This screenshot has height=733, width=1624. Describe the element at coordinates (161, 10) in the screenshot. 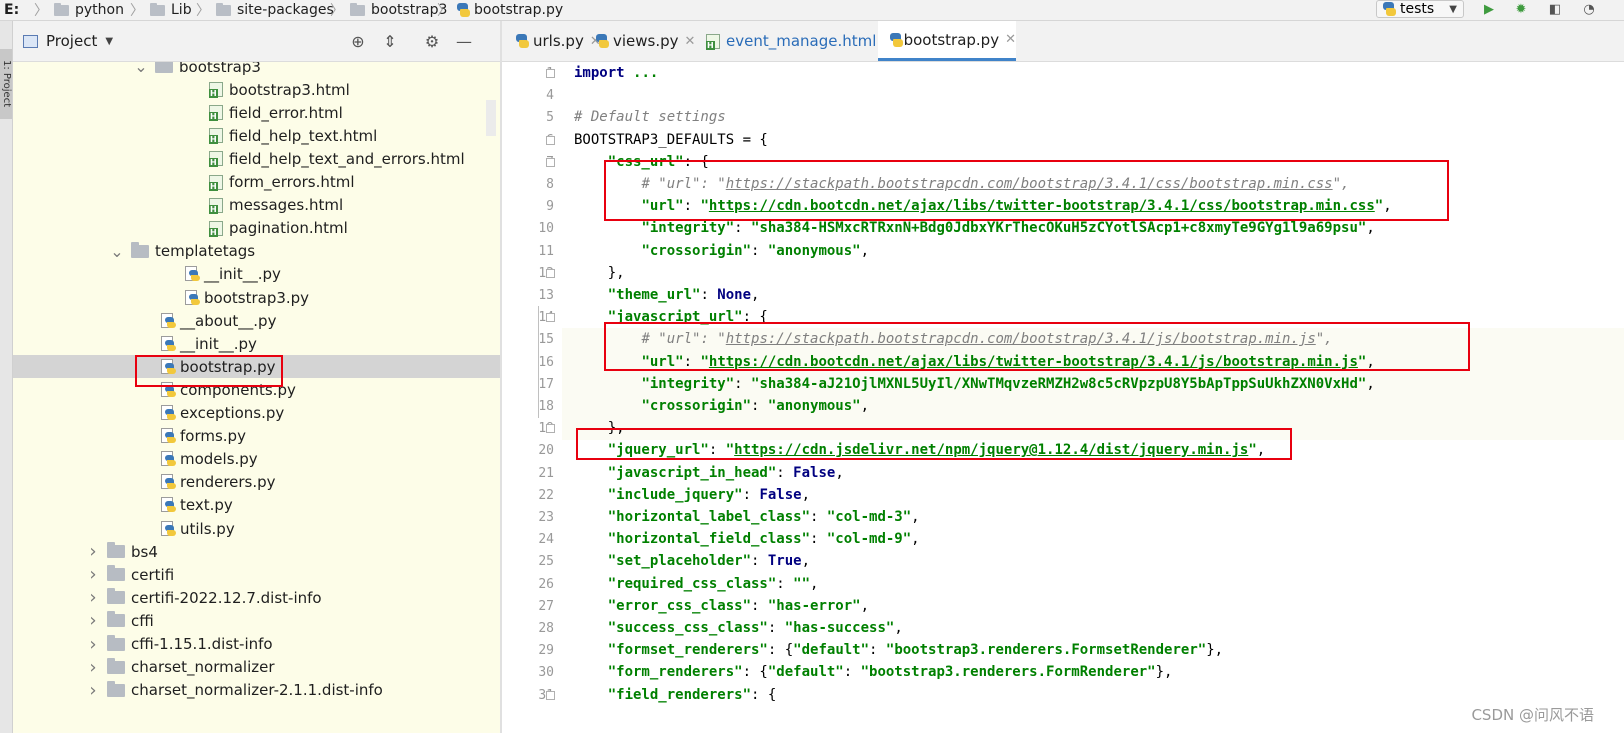

I see `breadcrumb-lib: 〉 Lib` at that location.